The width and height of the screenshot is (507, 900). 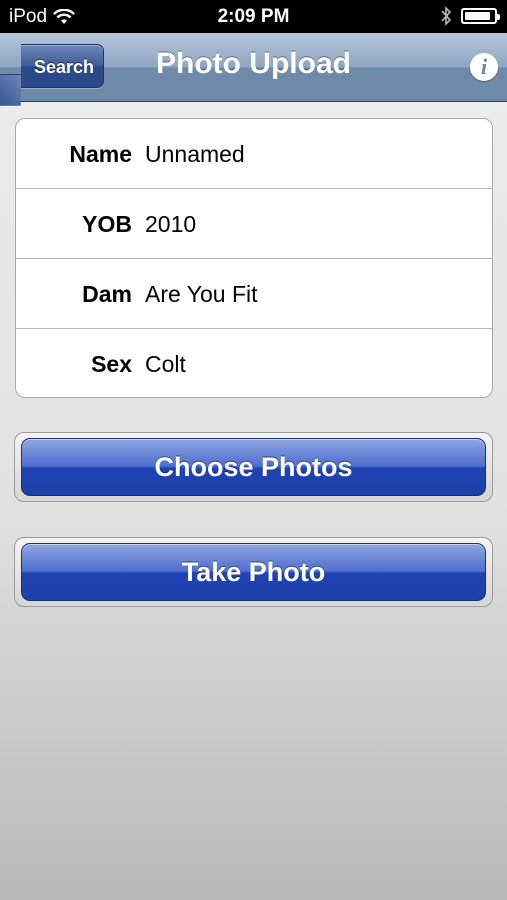 I want to click on take-photo-button: Take Photo, so click(x=253, y=572).